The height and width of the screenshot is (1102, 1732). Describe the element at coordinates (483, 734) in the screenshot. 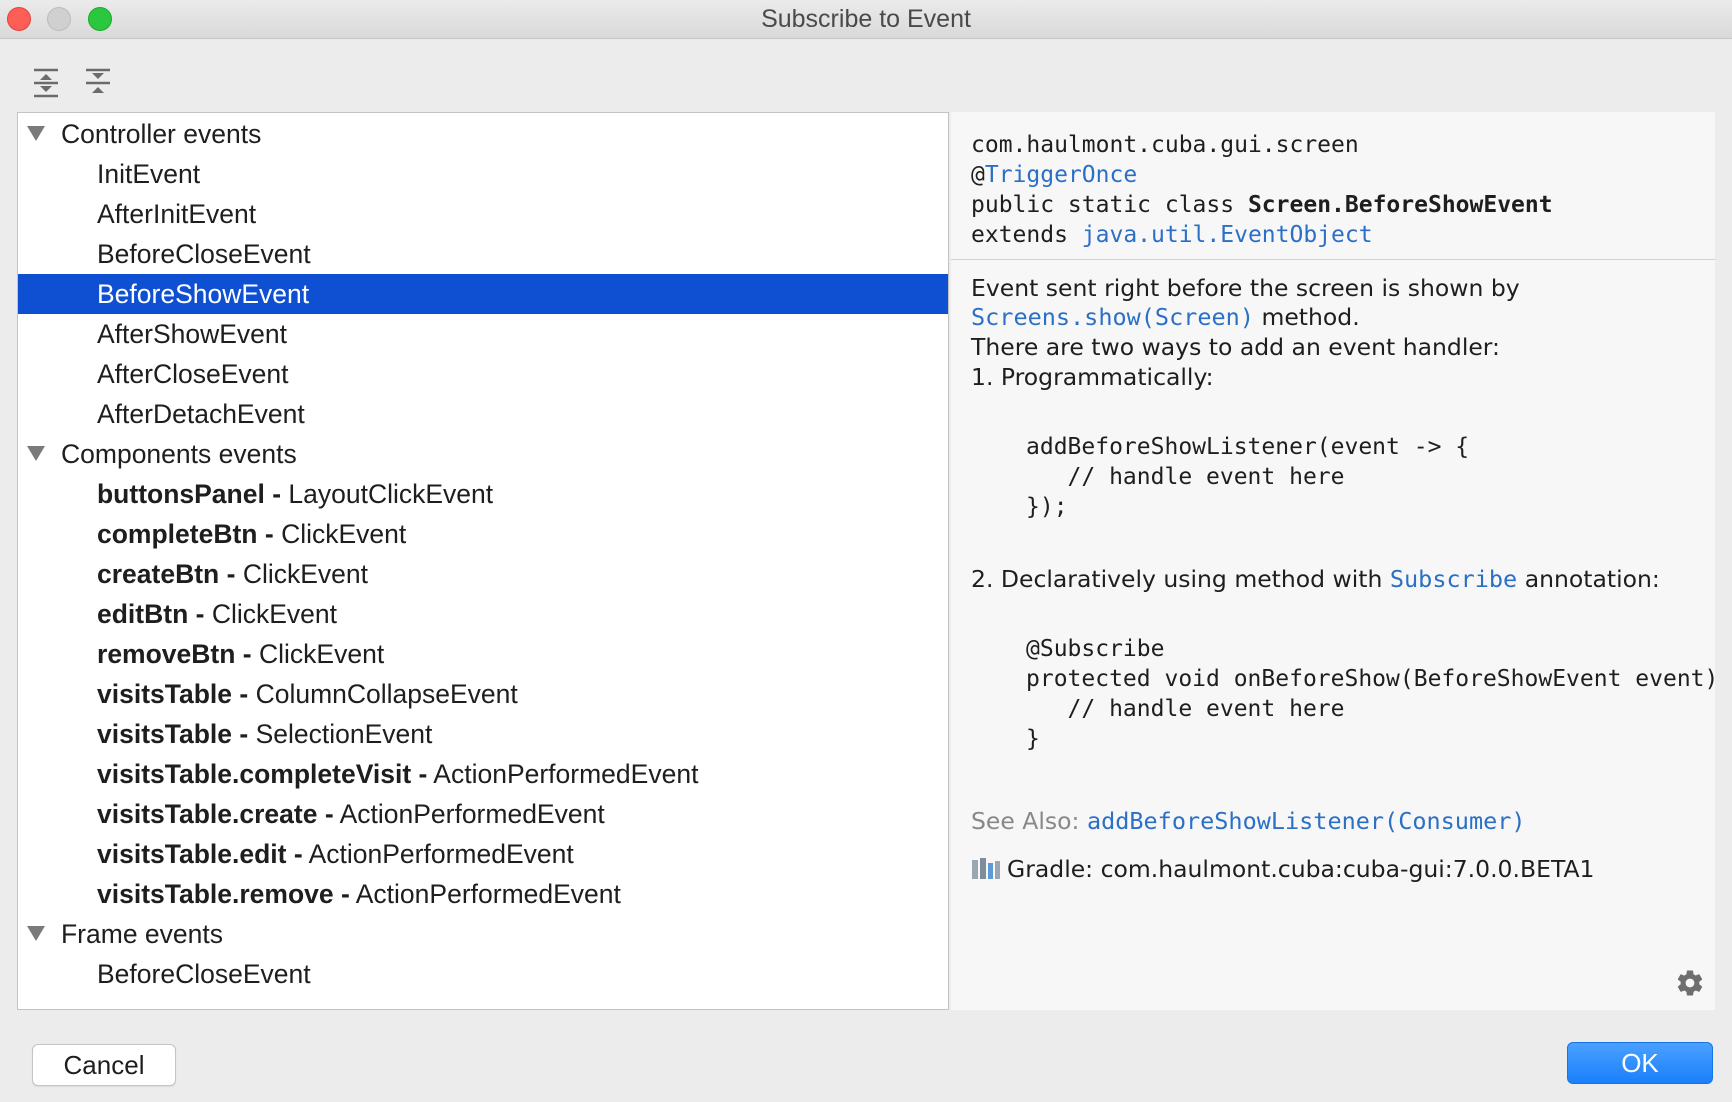

I see `tree-item-row: visitsTable - SelectionEvent` at that location.